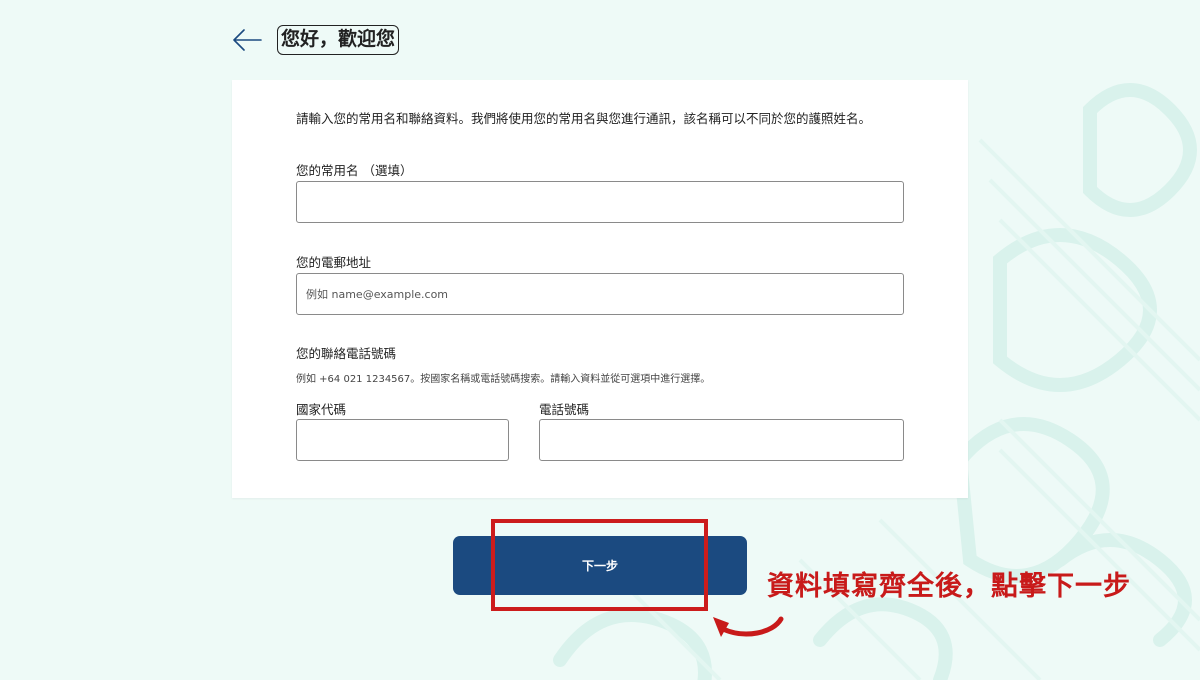 This screenshot has height=680, width=1200. Describe the element at coordinates (949, 586) in the screenshot. I see `annotation-text: 資料填寫齊全後，點擊下一步` at that location.